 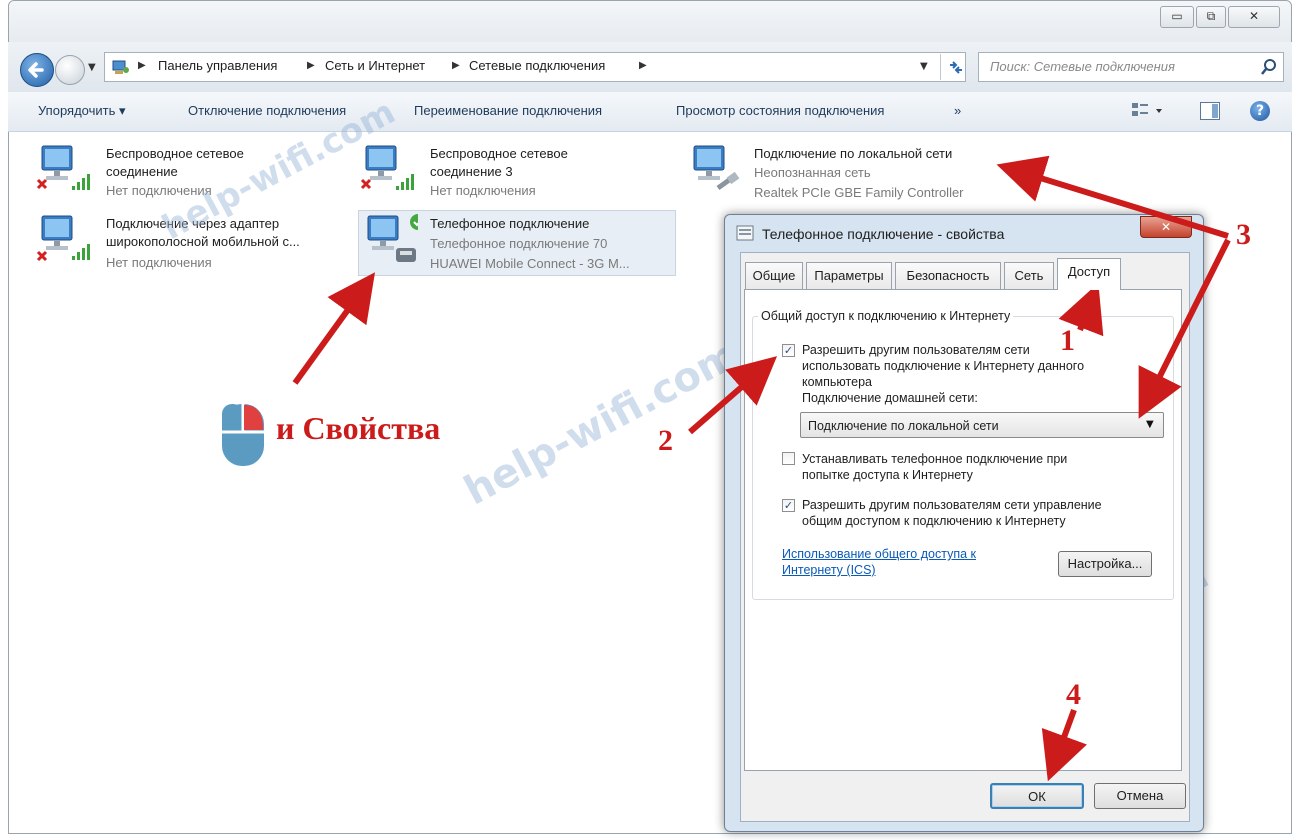 I want to click on arrow-to-checkbox, so click(x=733, y=395).